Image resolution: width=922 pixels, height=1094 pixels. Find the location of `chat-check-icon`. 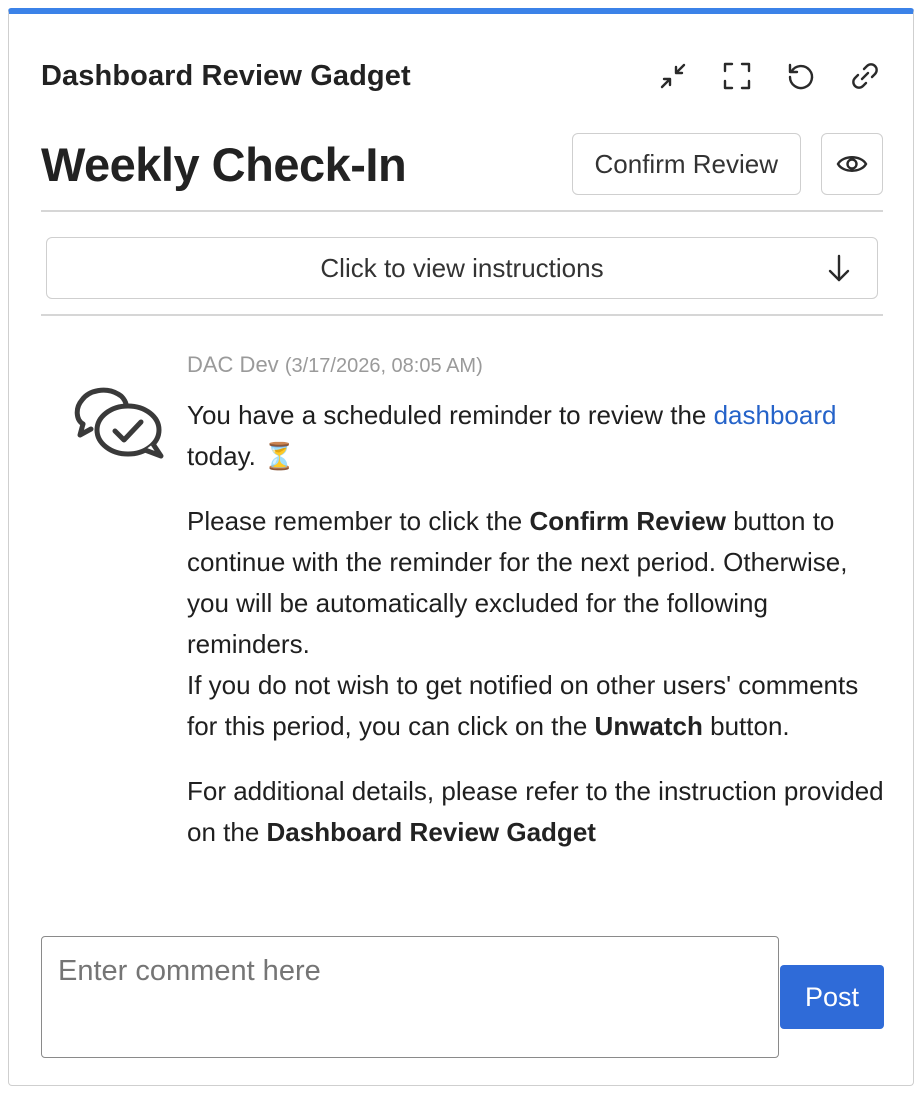

chat-check-icon is located at coordinates (121, 421).